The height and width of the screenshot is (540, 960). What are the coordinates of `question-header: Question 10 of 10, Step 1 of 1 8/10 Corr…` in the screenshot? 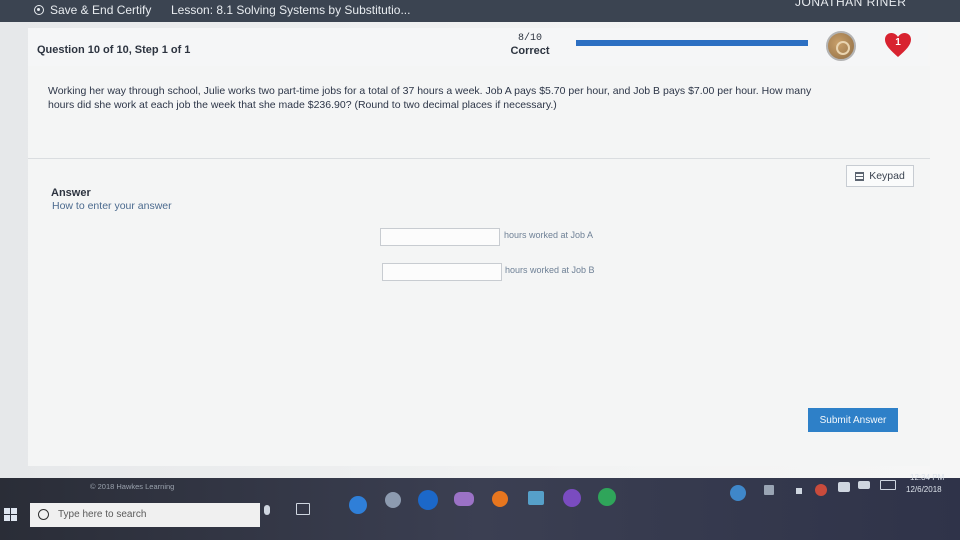 It's located at (478, 47).